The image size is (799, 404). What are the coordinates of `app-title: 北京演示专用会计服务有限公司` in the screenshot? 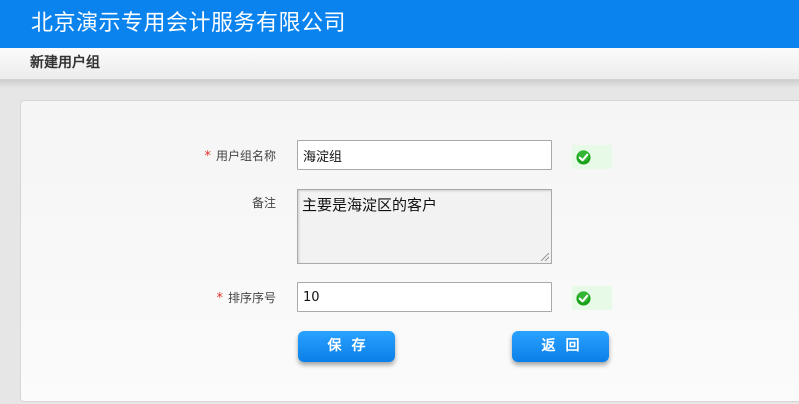 It's located at (189, 23).